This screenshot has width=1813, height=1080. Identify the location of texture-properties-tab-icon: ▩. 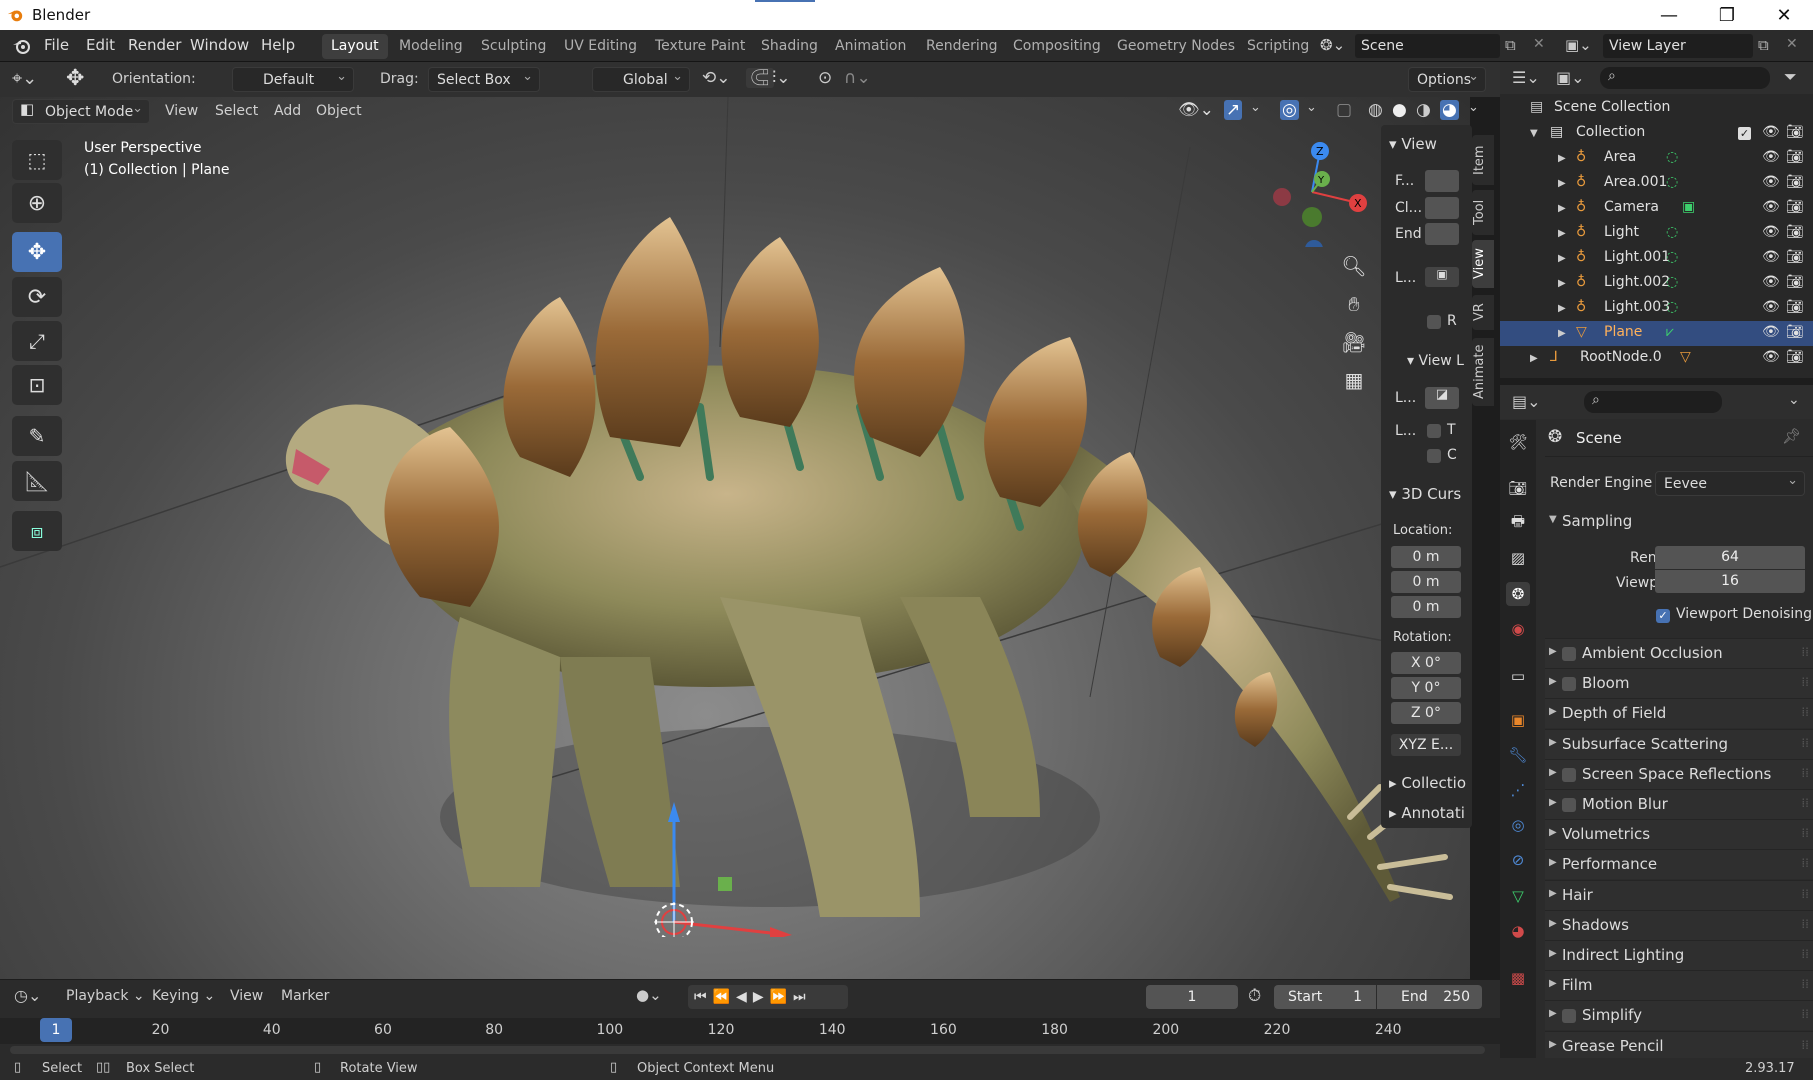
(1518, 978).